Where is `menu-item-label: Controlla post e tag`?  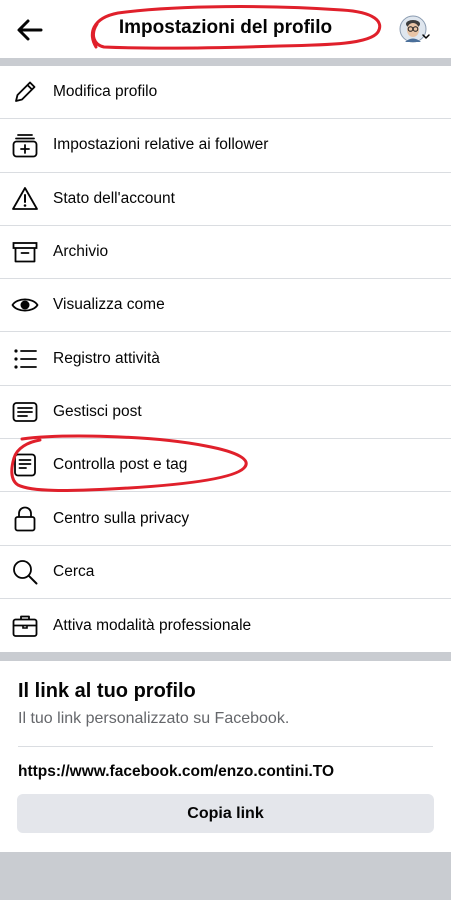
menu-item-label: Controlla post e tag is located at coordinates (120, 465).